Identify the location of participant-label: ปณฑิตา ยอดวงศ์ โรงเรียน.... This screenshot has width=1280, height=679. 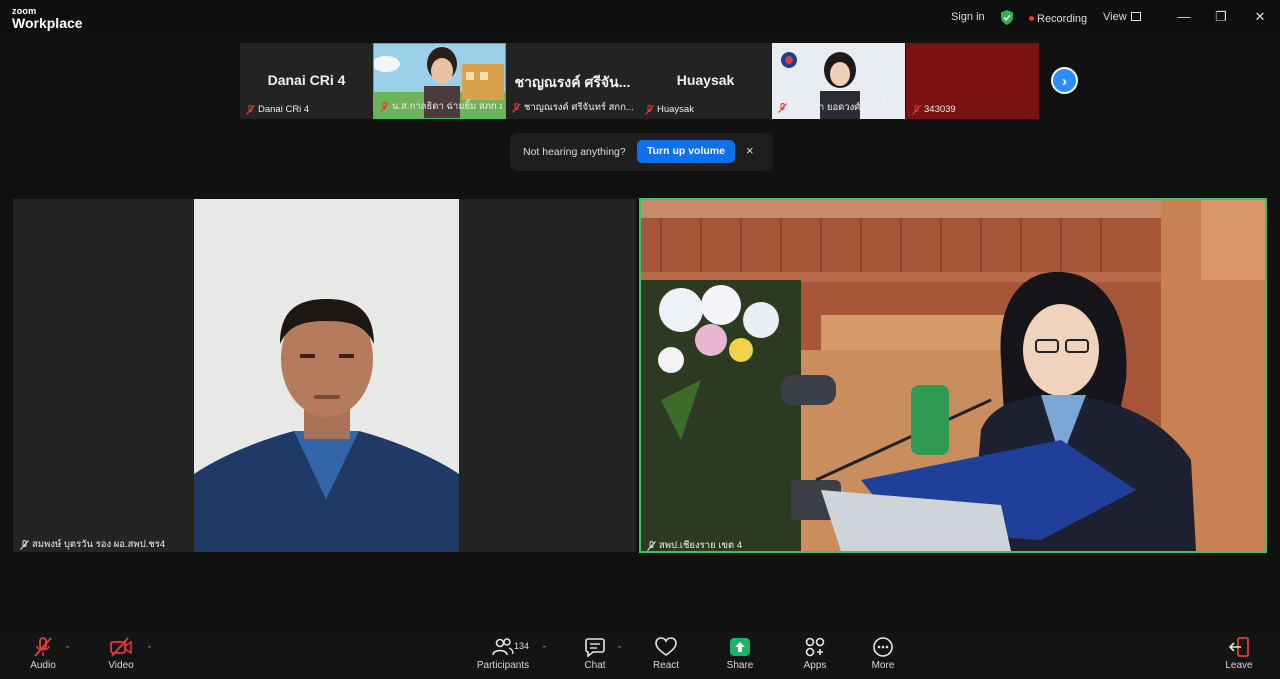
(839, 107).